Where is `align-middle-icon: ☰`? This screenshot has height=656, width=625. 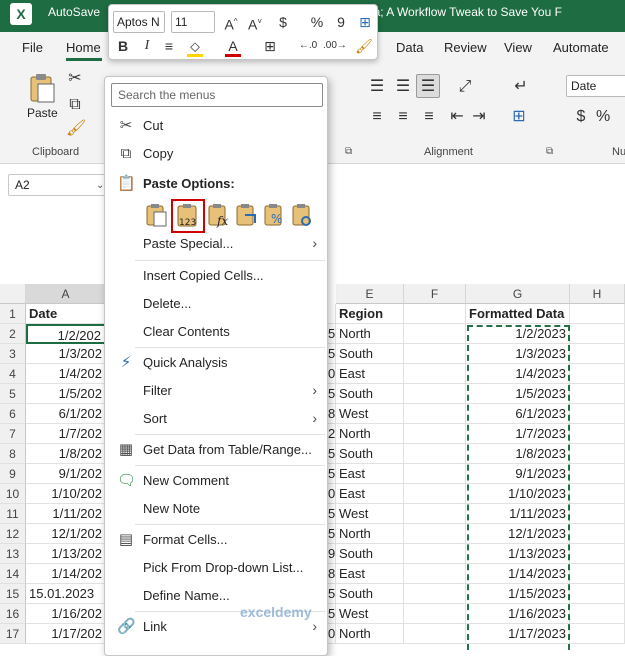 align-middle-icon: ☰ is located at coordinates (403, 87).